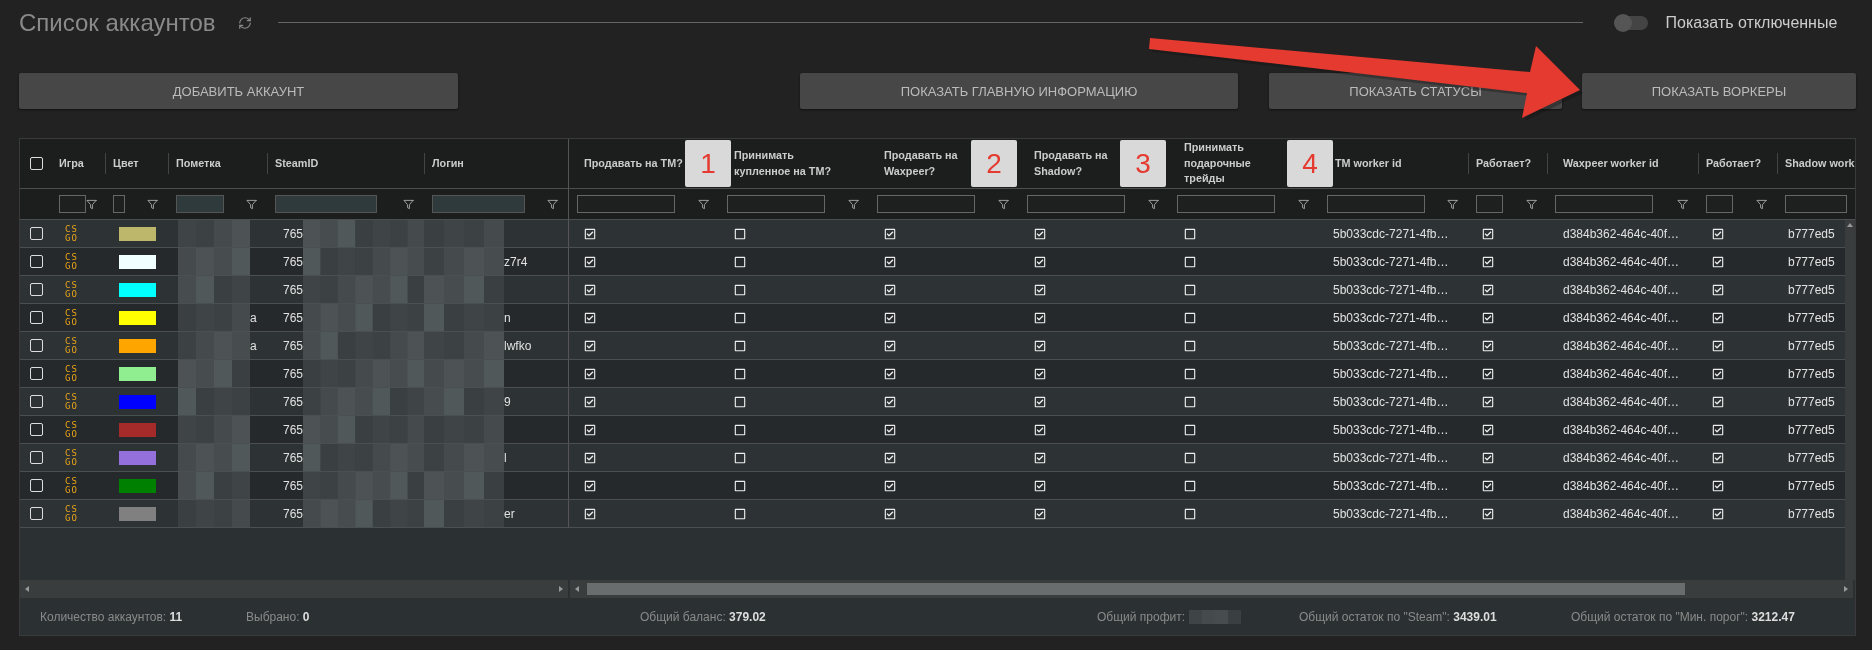 This screenshot has height=650, width=1872. Describe the element at coordinates (1019, 91) in the screenshot. I see `action-button: ПОКАЗАТЬ ГЛАВНУЮ ИНФОРМАЦИЮ` at that location.